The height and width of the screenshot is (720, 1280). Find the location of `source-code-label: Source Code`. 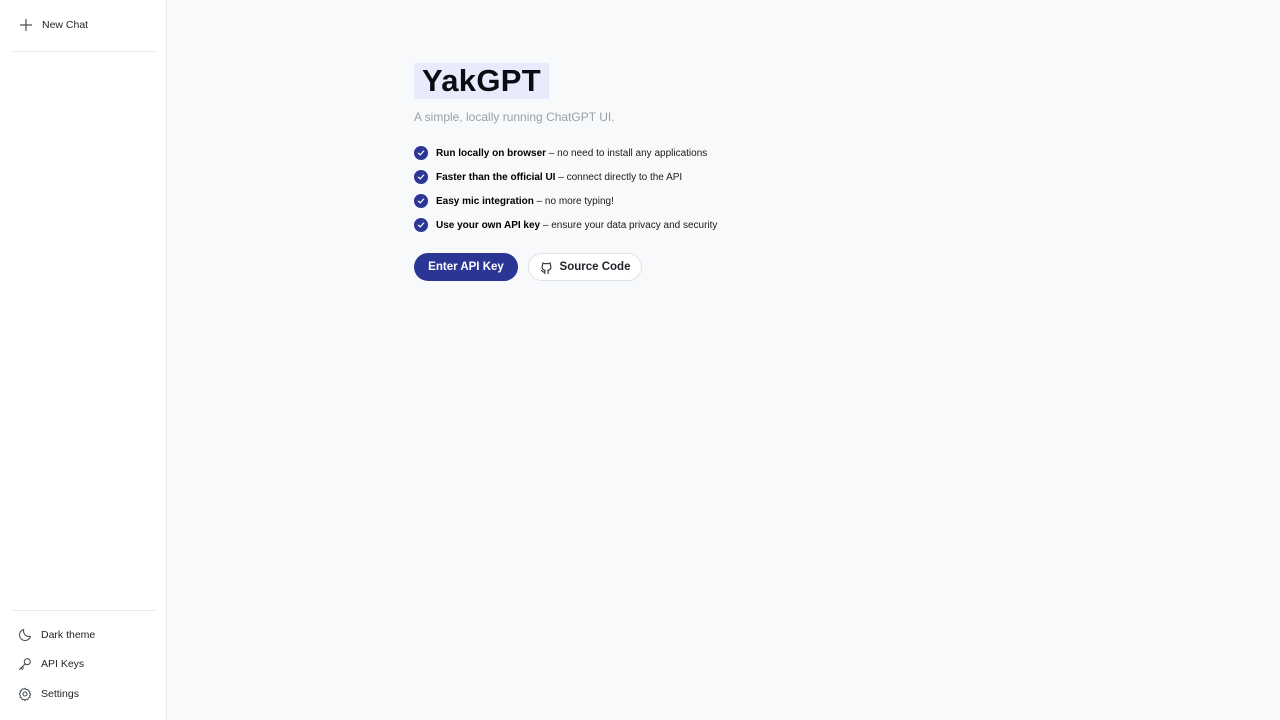

source-code-label: Source Code is located at coordinates (595, 267).